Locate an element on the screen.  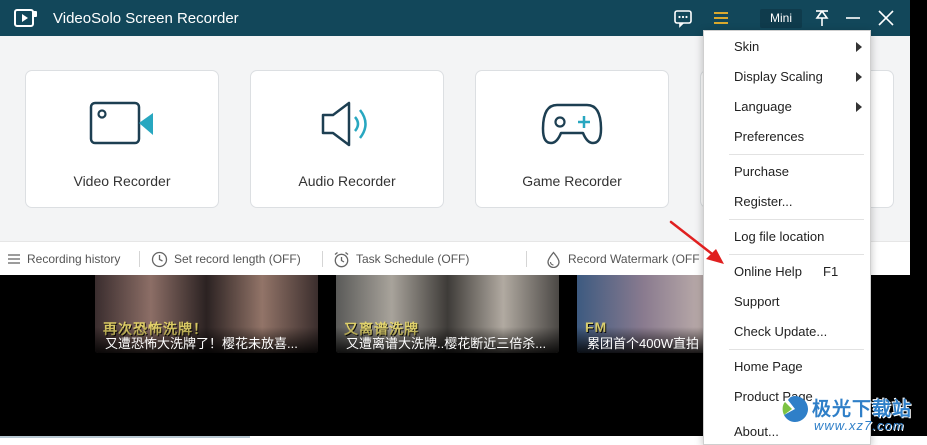
audio-recorder-card: Audio Recorder is located at coordinates (347, 139).